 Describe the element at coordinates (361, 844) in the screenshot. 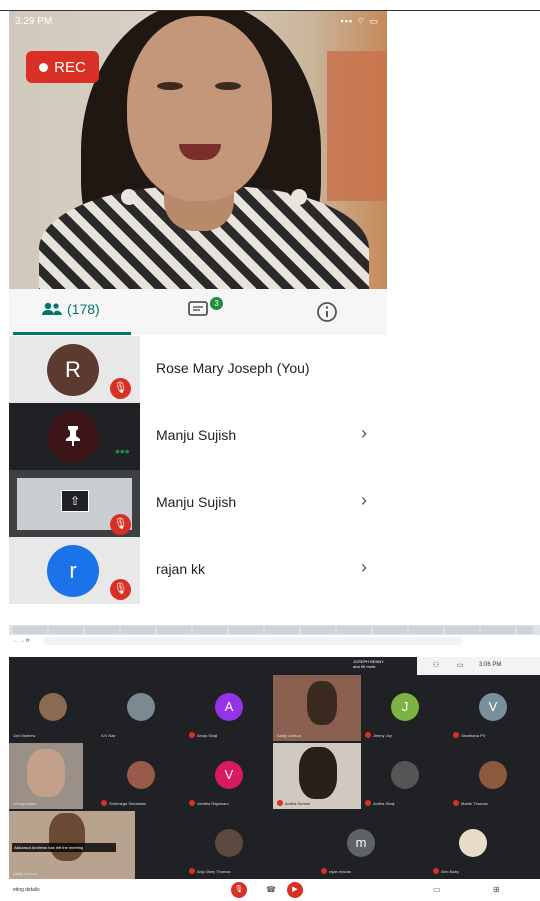

I see `participant-tile: m rajan mavan` at that location.